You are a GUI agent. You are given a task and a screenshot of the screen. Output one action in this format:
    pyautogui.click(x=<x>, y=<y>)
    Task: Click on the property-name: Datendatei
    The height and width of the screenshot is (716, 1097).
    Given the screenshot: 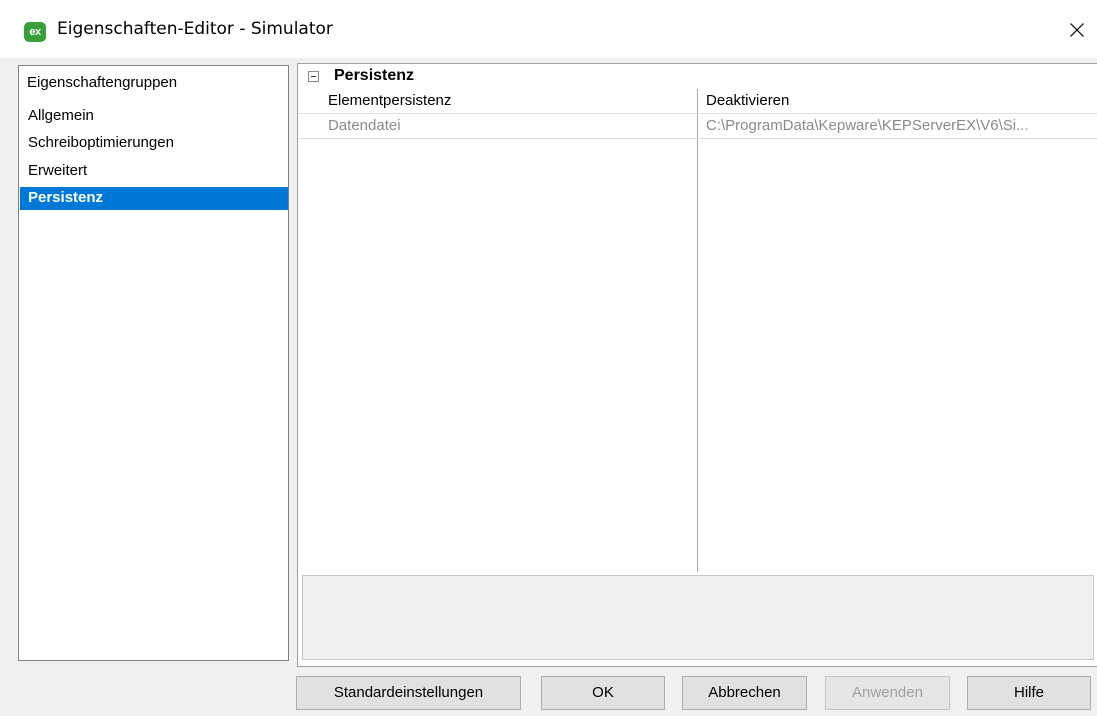 What is the action you would take?
    pyautogui.click(x=364, y=125)
    